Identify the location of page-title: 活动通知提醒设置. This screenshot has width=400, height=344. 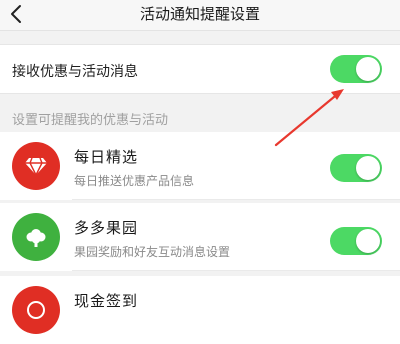
(199, 14).